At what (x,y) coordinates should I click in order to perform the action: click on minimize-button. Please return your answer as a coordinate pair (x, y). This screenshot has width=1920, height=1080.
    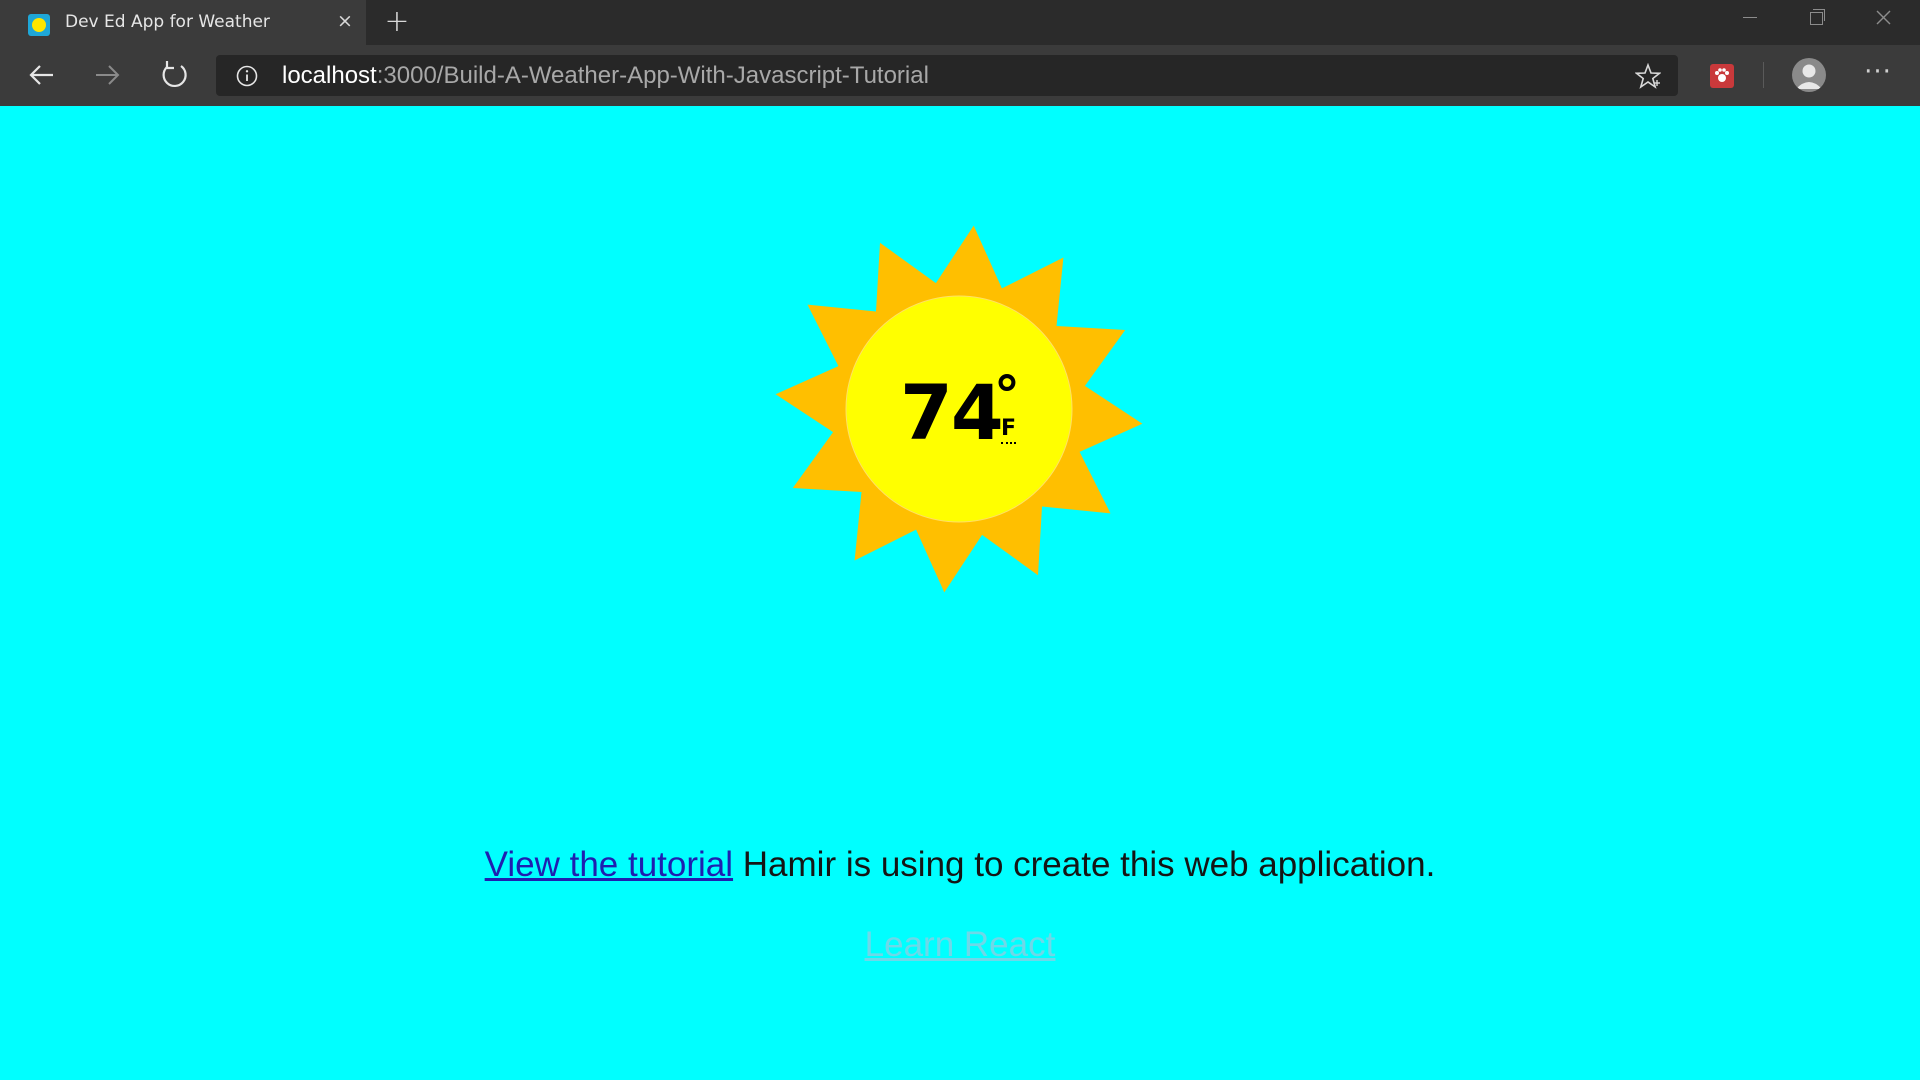
    Looking at the image, I should click on (1749, 18).